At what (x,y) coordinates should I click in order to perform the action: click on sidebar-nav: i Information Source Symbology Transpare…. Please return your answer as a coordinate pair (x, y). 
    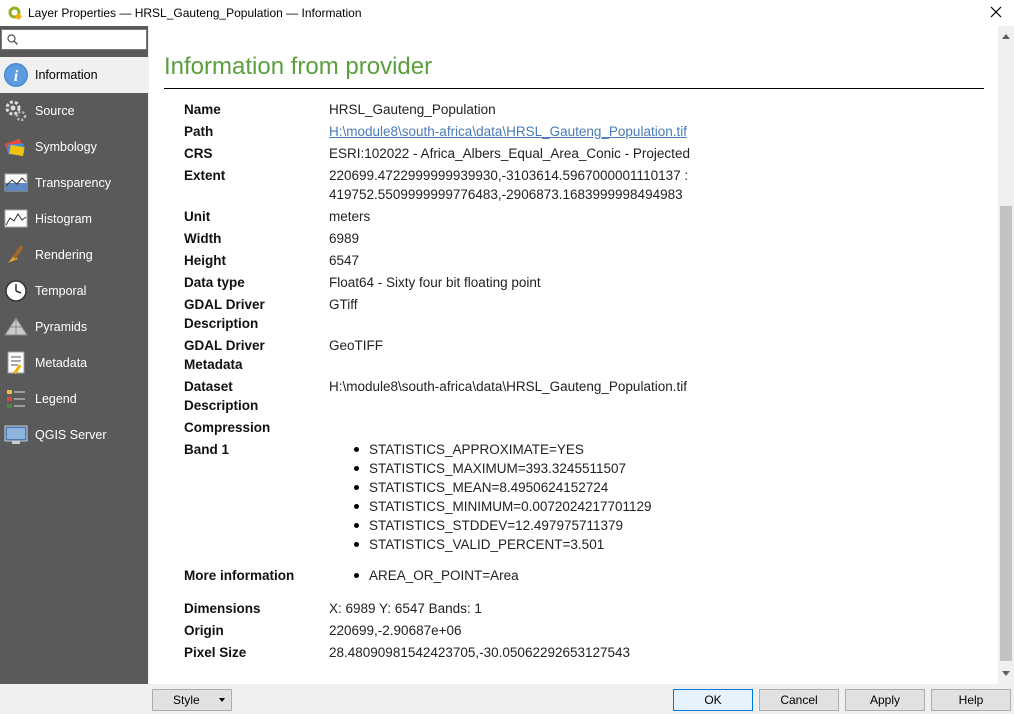
    Looking at the image, I should click on (74, 255).